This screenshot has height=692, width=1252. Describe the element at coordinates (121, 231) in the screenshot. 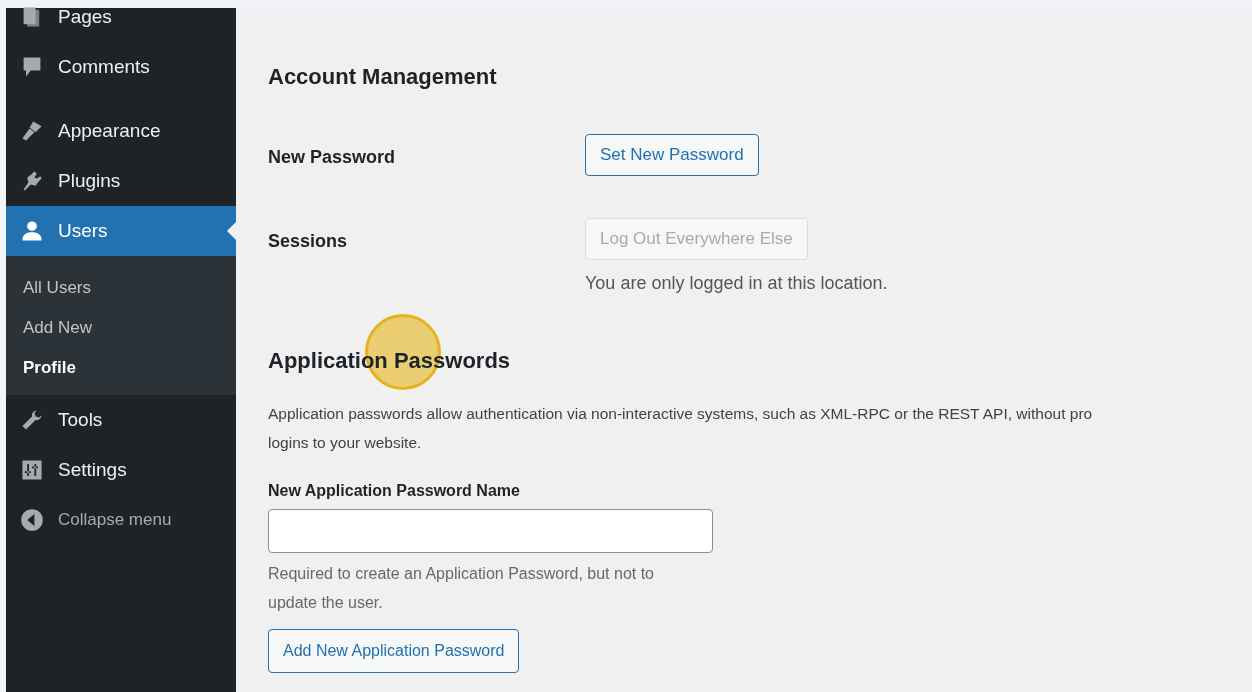

I see `menu-item: Users` at that location.